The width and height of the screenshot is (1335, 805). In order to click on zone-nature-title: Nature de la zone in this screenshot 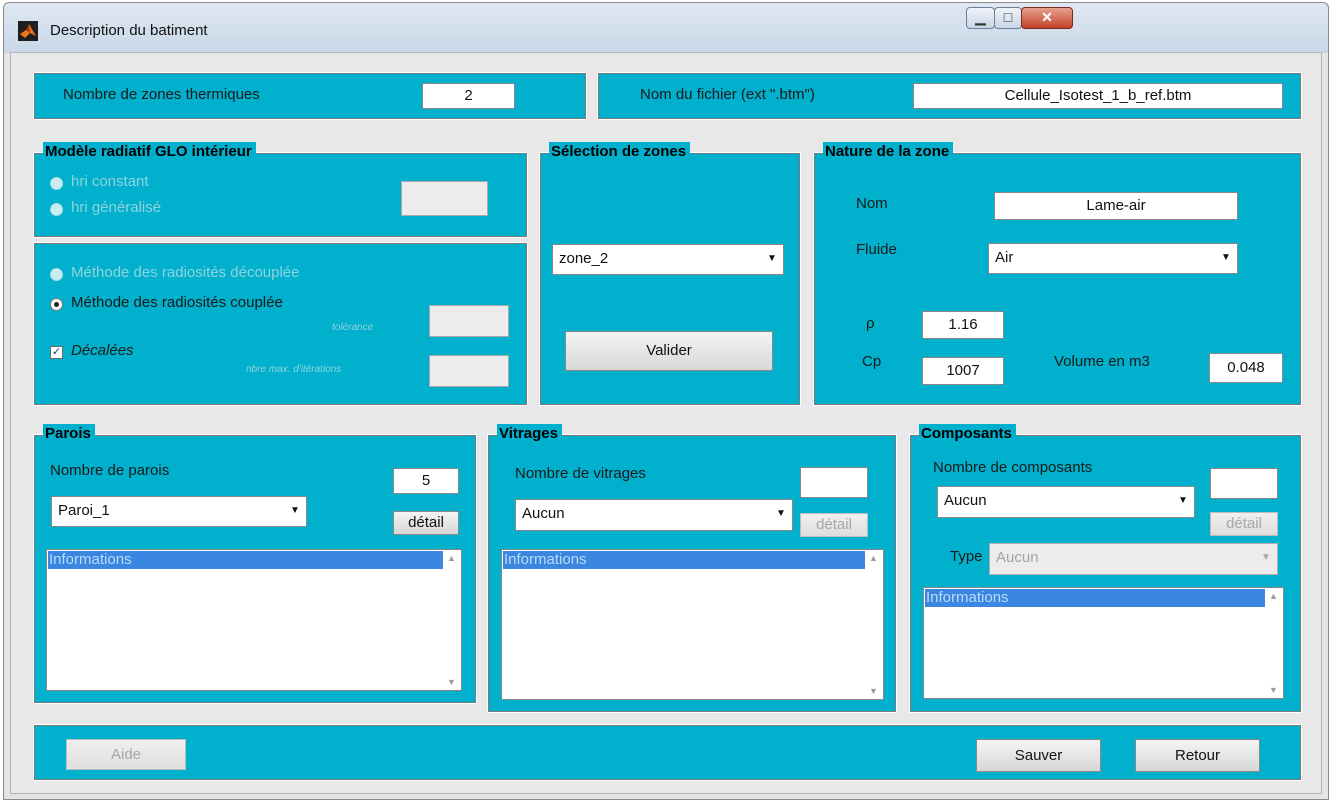, I will do `click(888, 152)`.